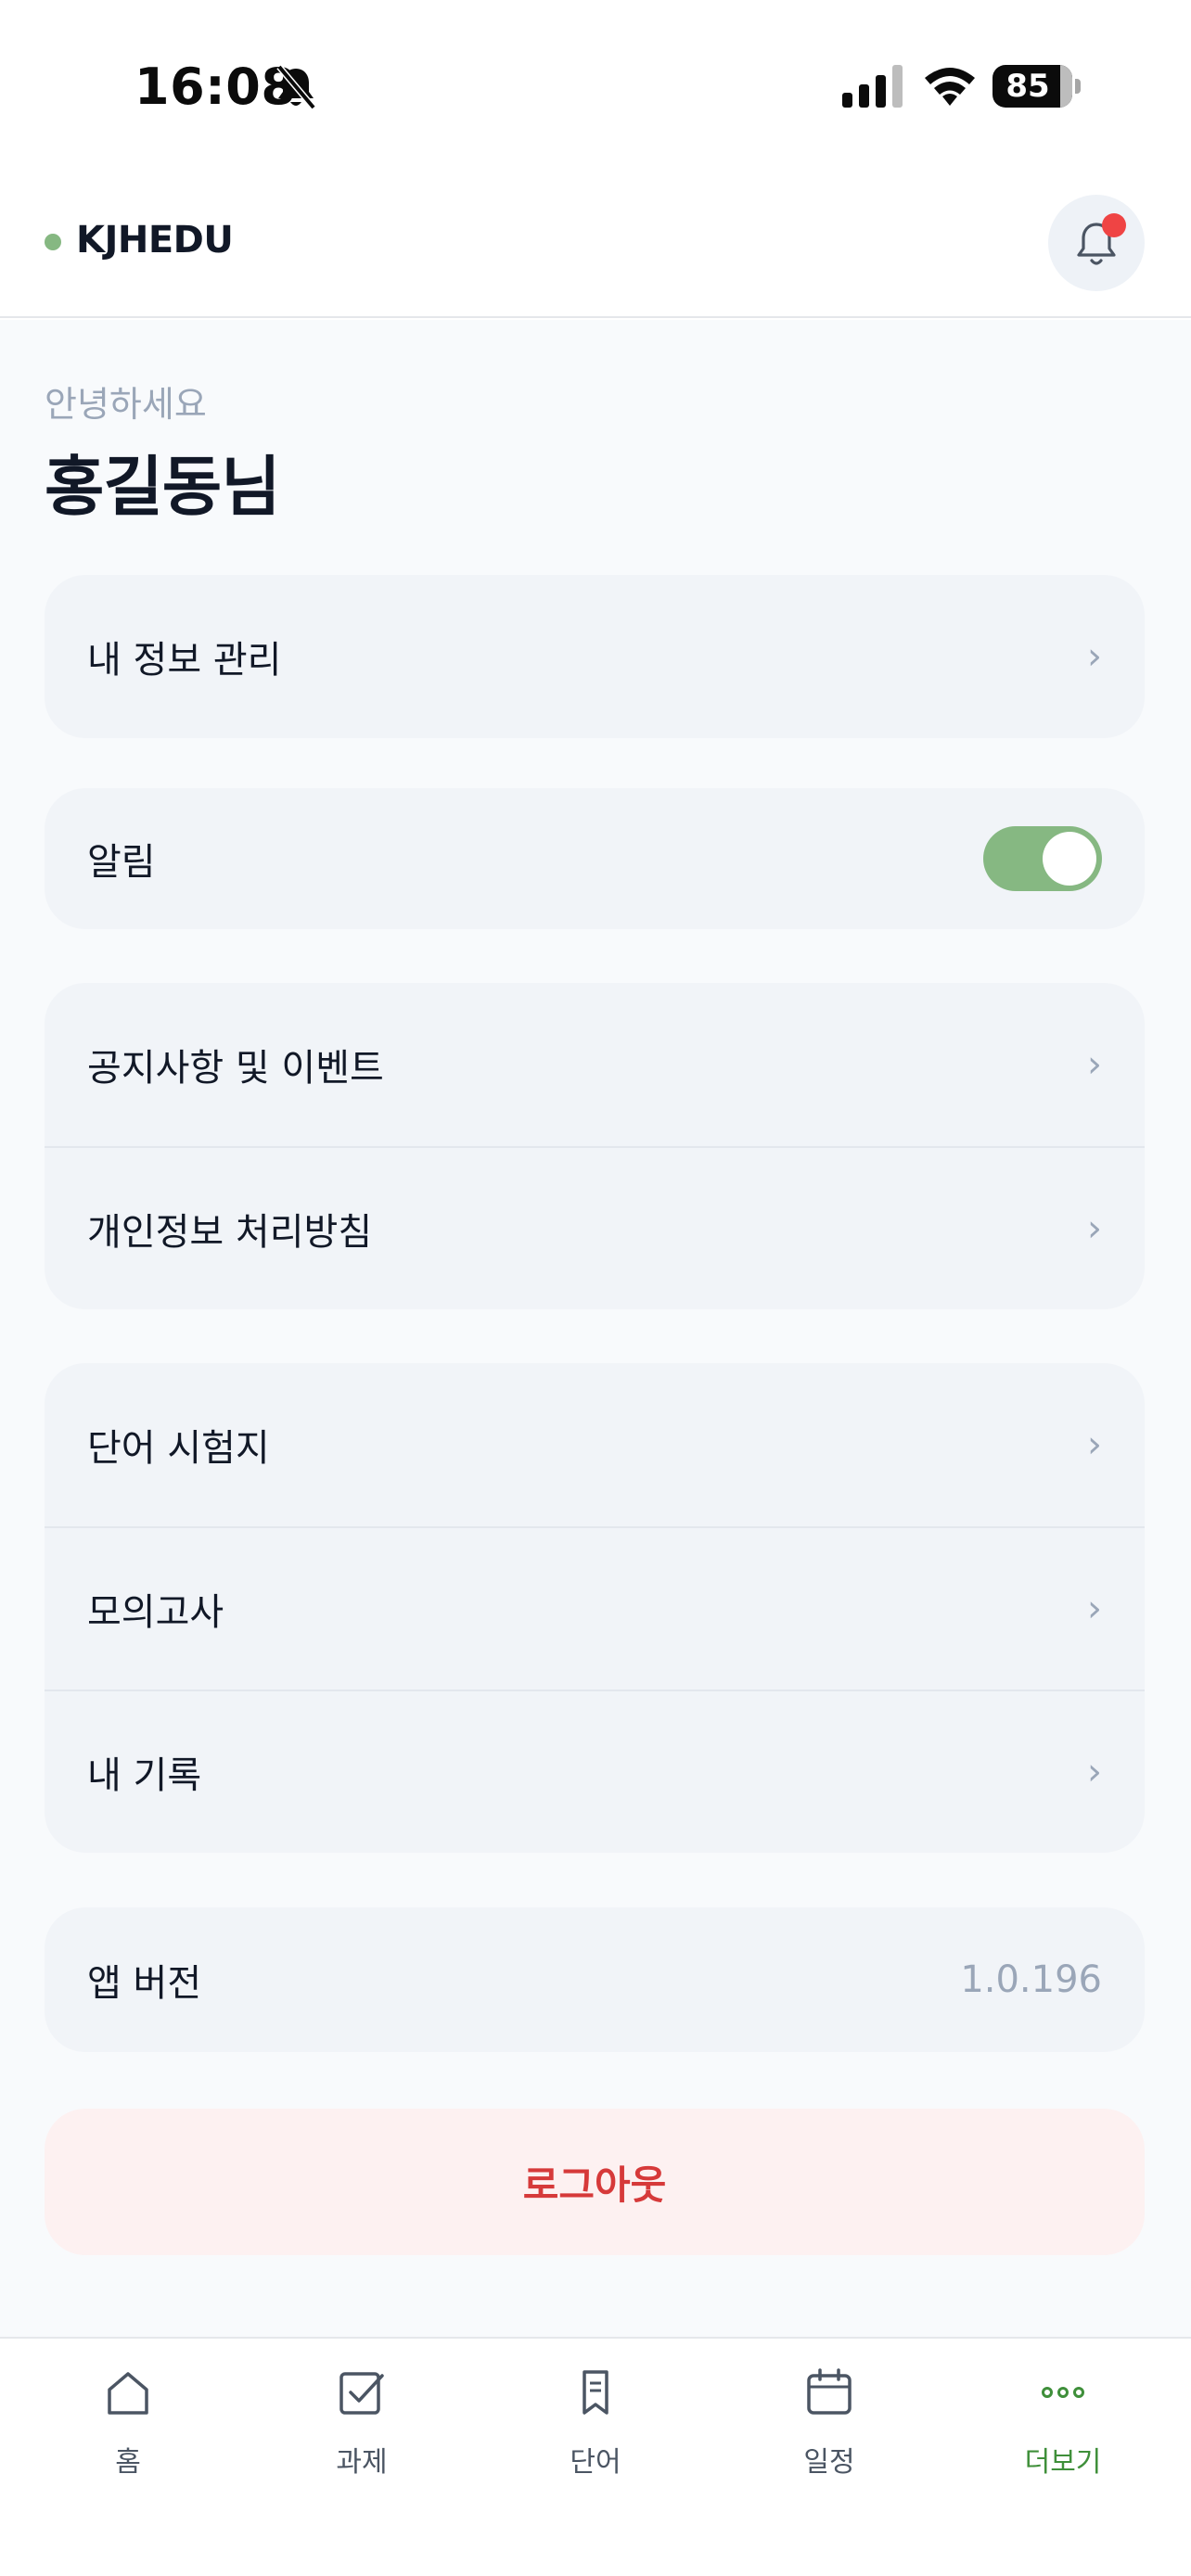 Image resolution: width=1191 pixels, height=2576 pixels. I want to click on logout-button: 로그아웃, so click(595, 2182).